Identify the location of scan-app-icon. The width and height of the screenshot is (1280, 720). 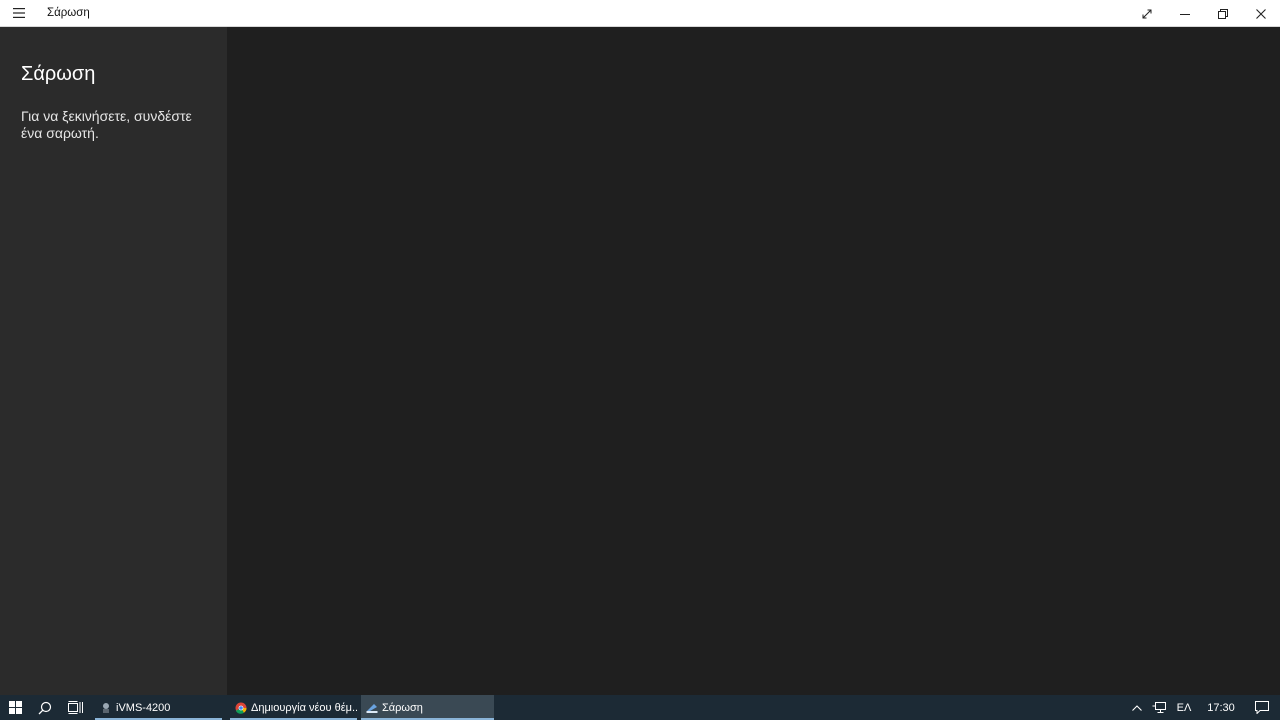
(372, 708).